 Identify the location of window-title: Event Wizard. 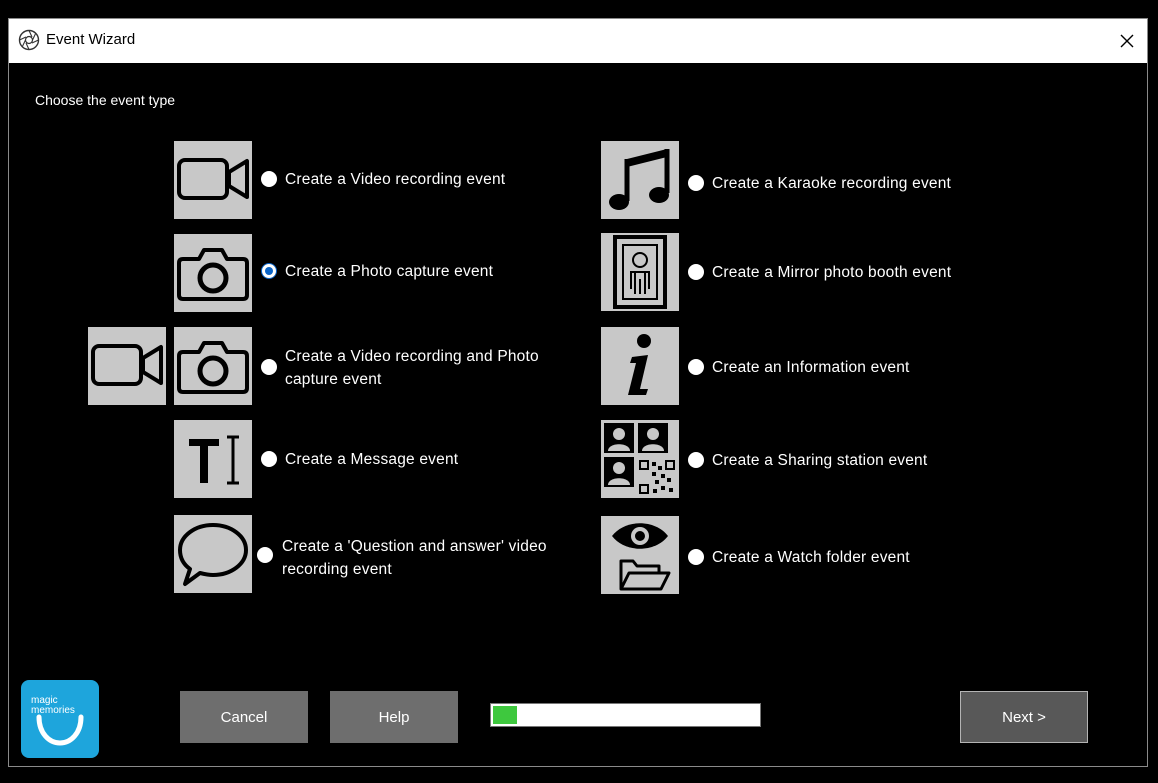
(91, 39).